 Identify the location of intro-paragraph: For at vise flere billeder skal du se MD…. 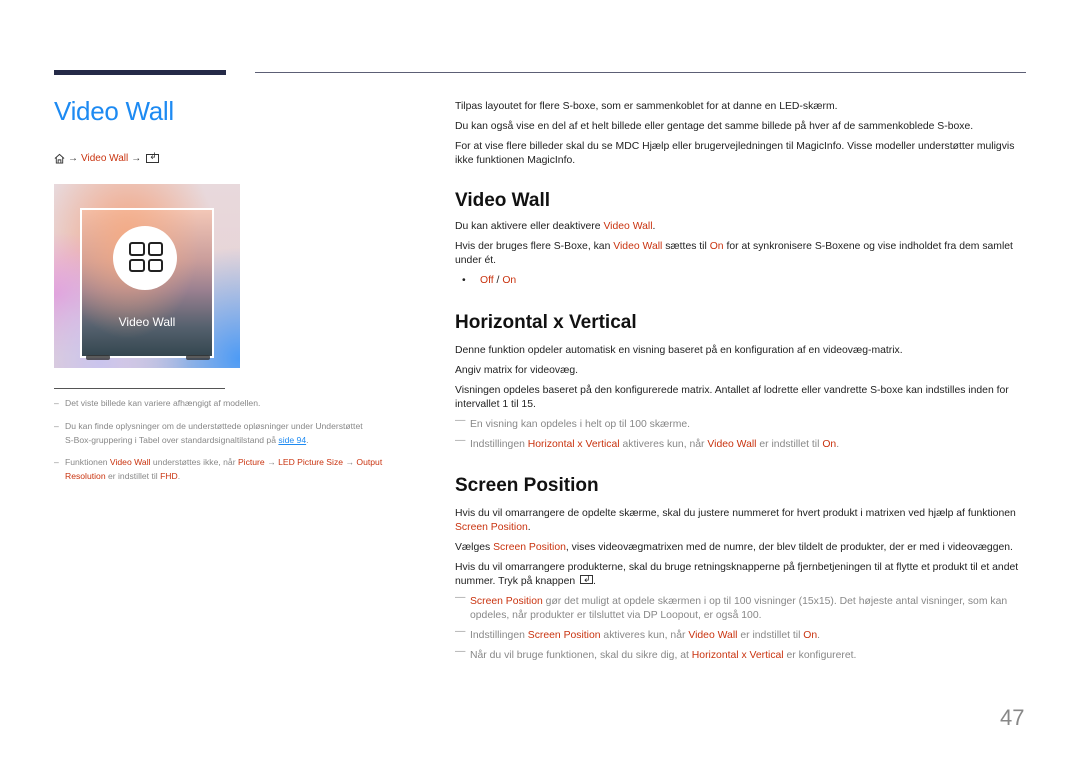
(735, 153).